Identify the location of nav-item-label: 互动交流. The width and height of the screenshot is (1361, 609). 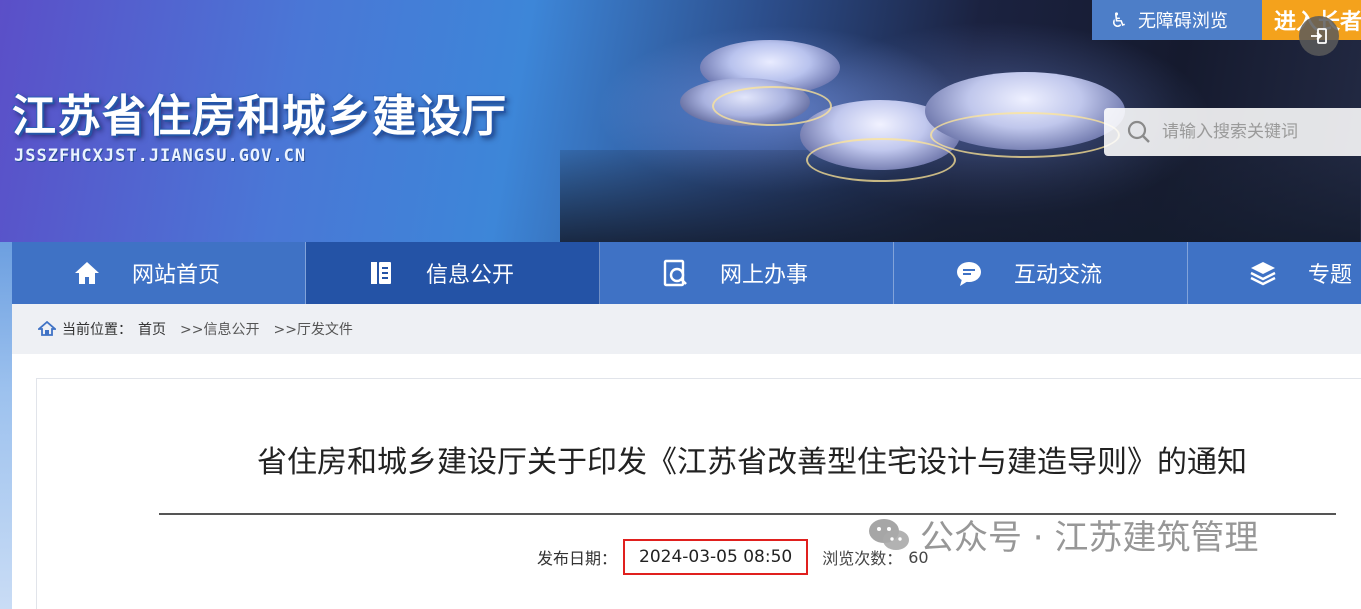
(1058, 275).